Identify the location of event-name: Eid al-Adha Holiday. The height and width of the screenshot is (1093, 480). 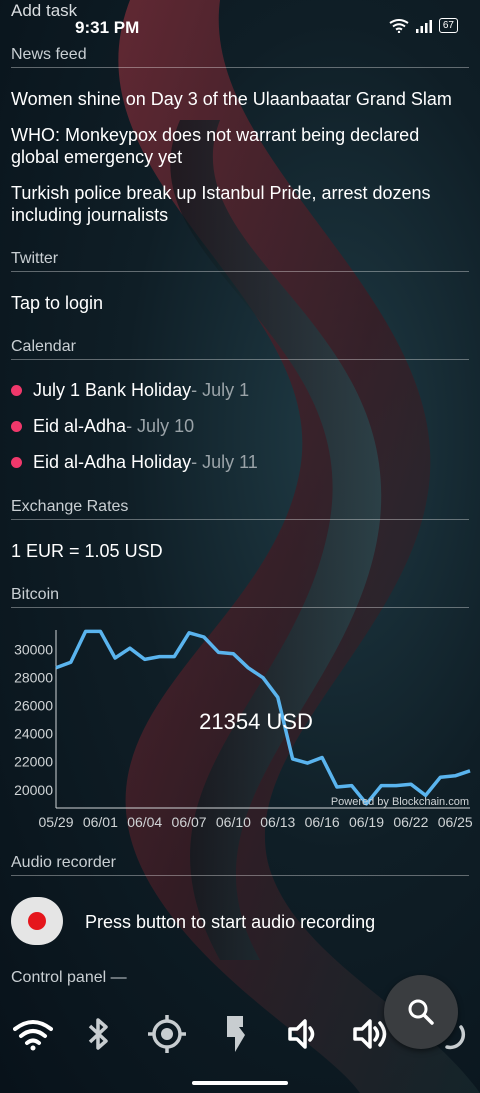
(112, 462).